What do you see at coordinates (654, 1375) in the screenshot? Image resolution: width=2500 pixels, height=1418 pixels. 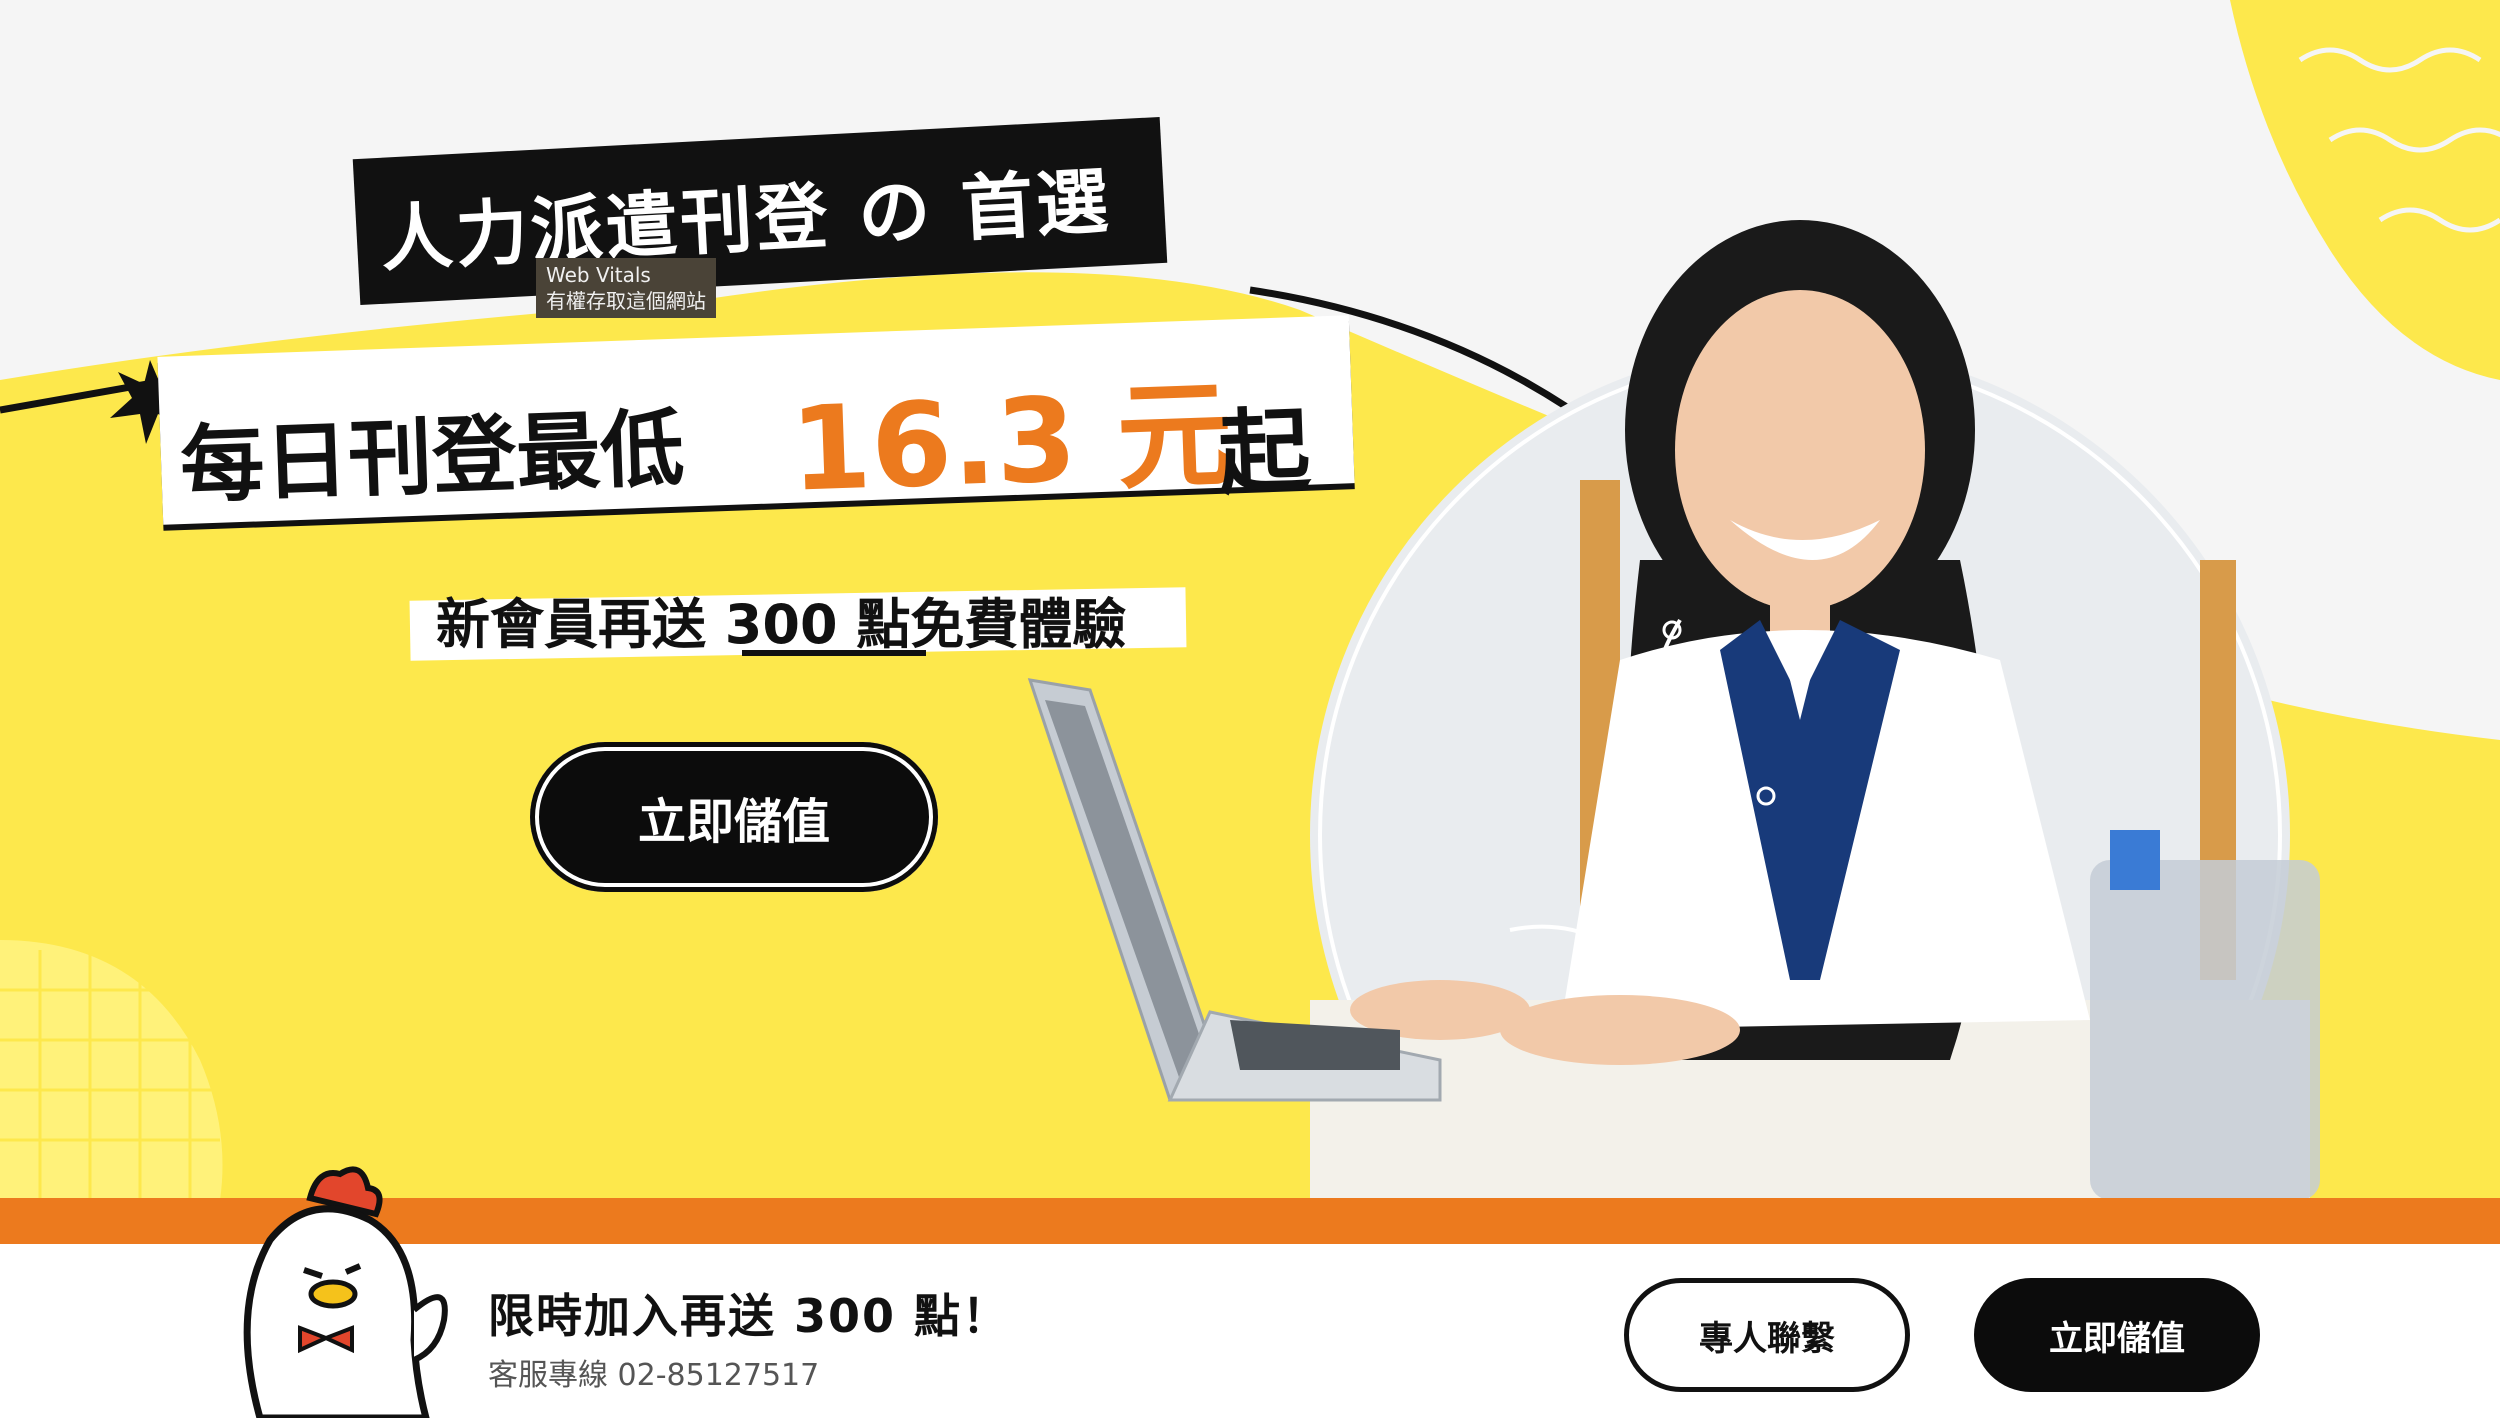 I see `service-phone: 客服專線 02-85127517` at bounding box center [654, 1375].